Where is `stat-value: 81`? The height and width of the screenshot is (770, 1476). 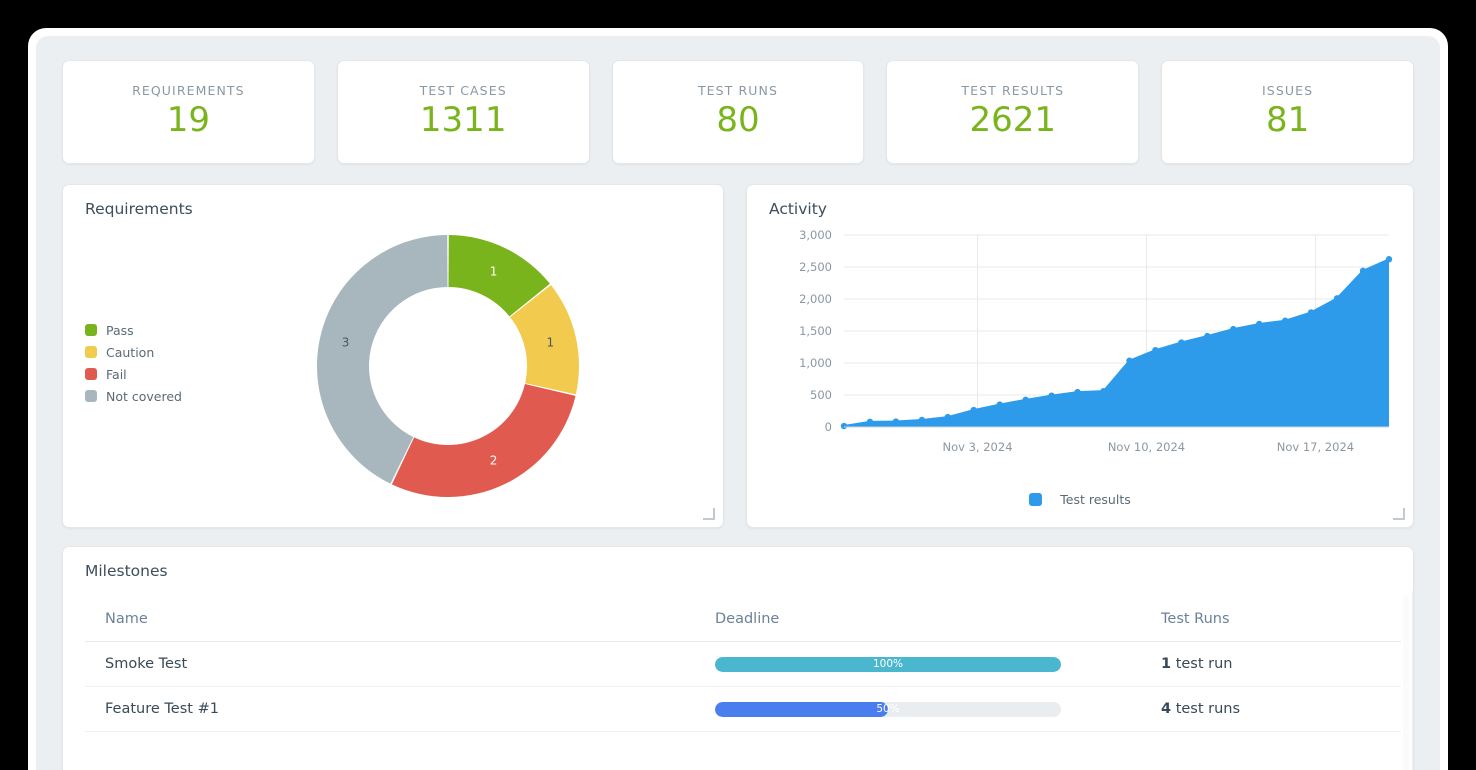
stat-value: 81 is located at coordinates (1287, 120).